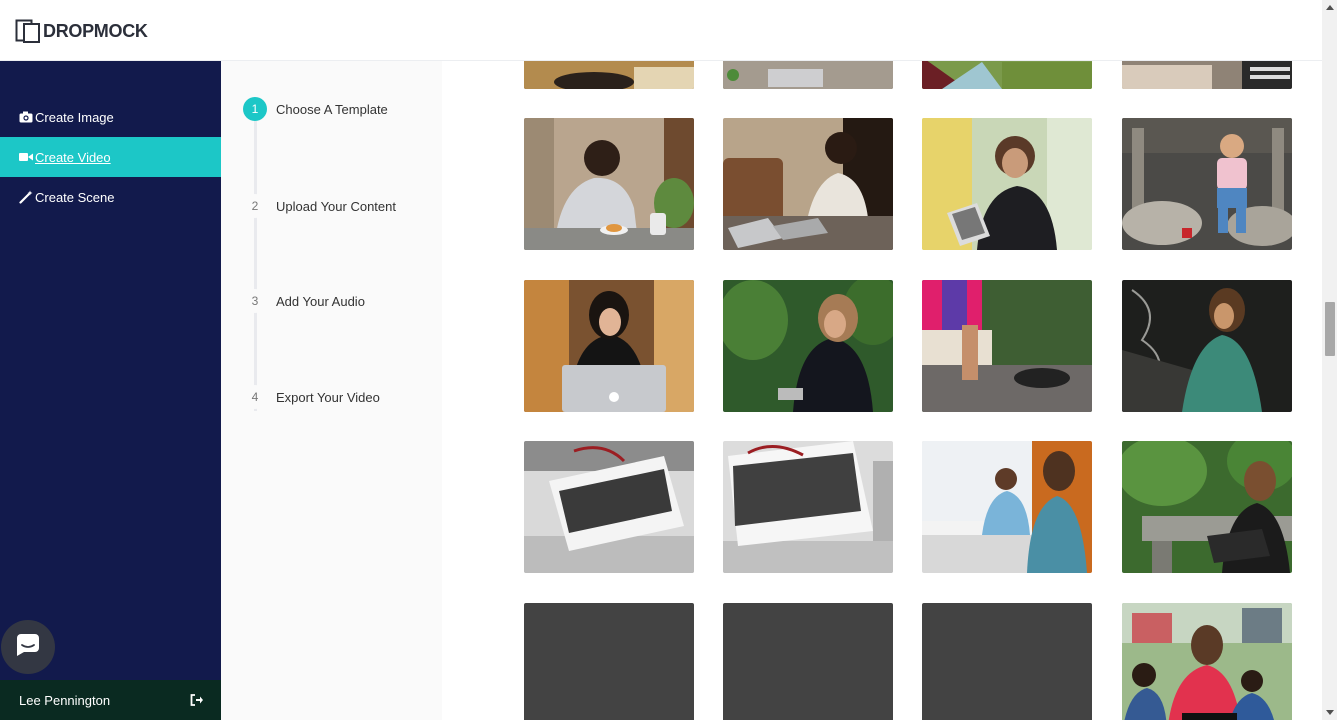  I want to click on vertical-scrollbar, so click(1329, 360).